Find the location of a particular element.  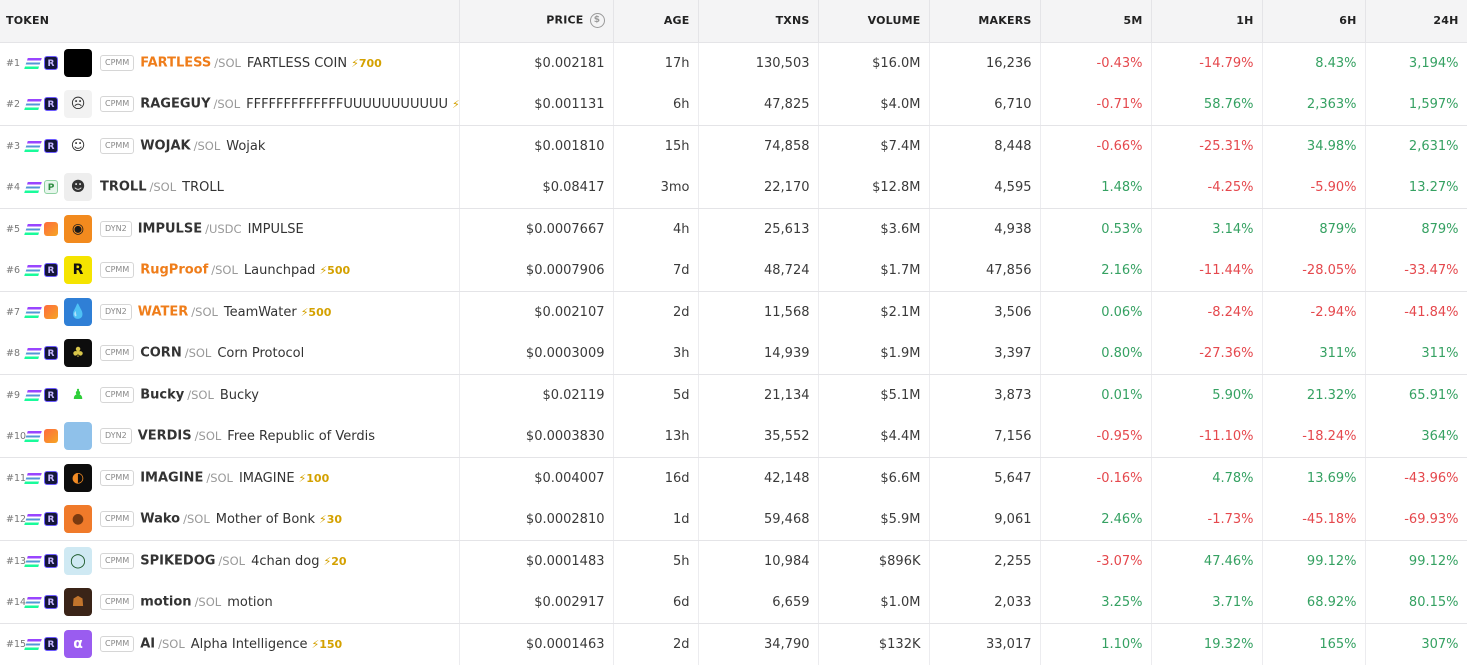

change-1h-cell: 5.90% is located at coordinates (1207, 395).